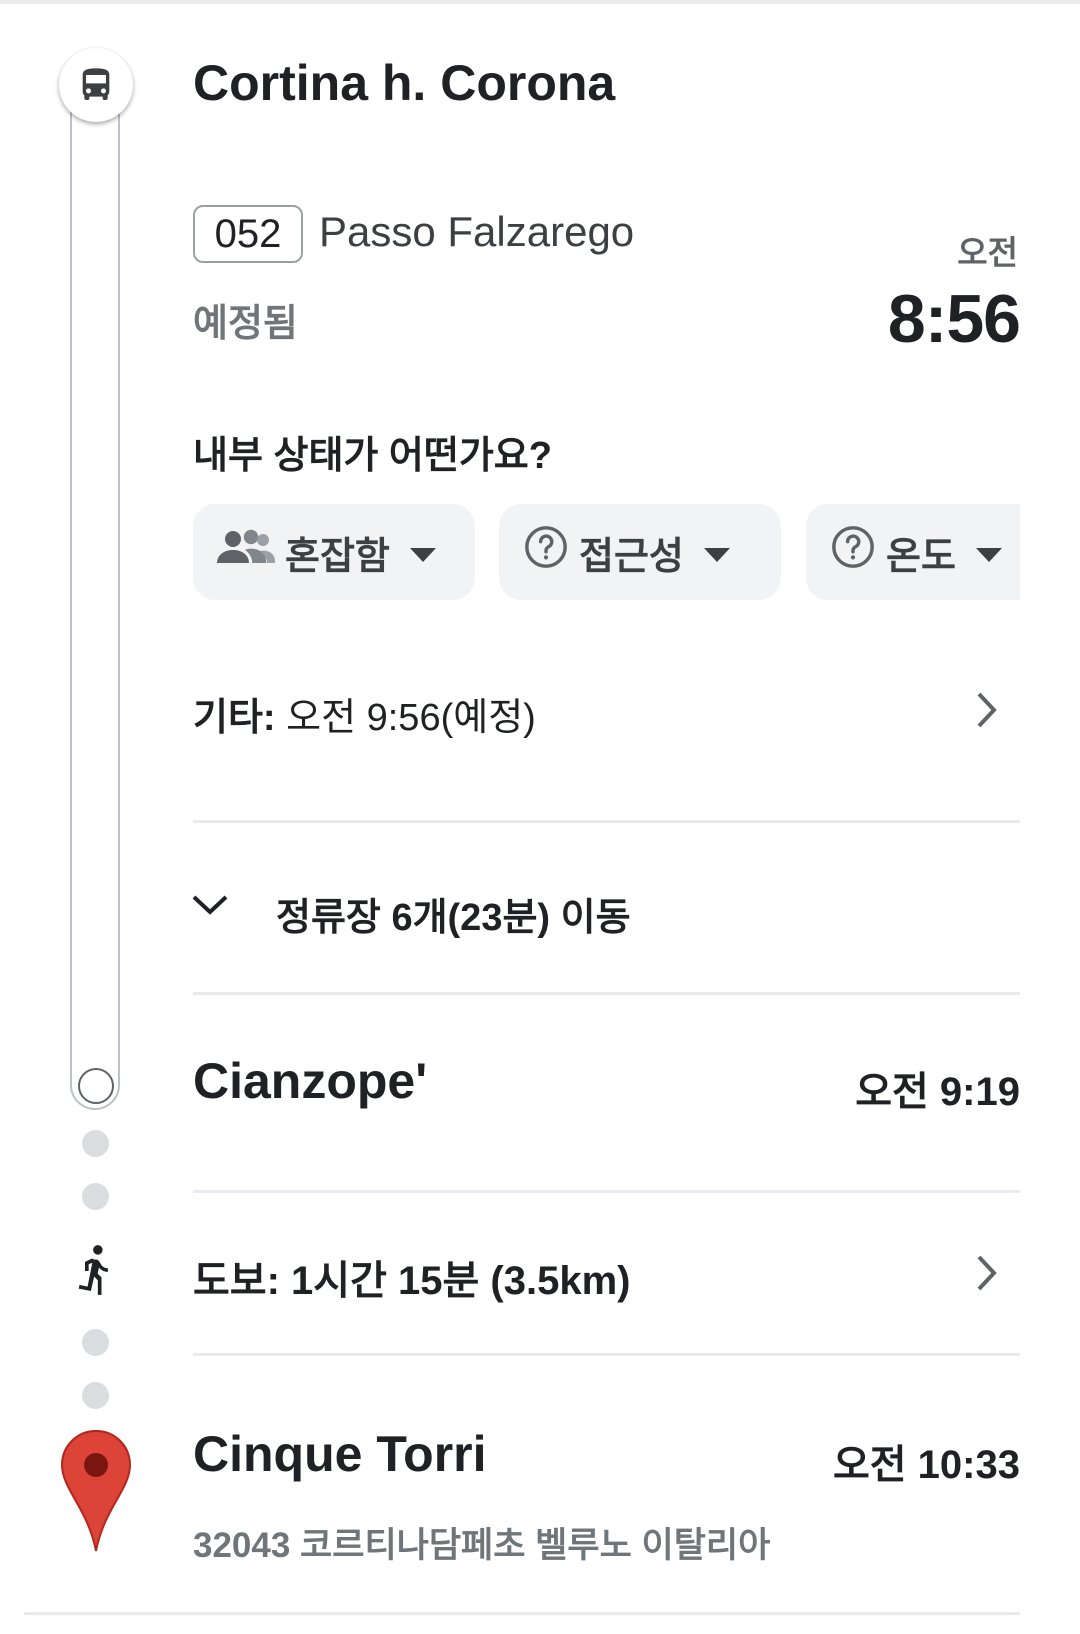 This screenshot has height=1634, width=1080. I want to click on alight-stop-name: Cianzope', so click(310, 1081).